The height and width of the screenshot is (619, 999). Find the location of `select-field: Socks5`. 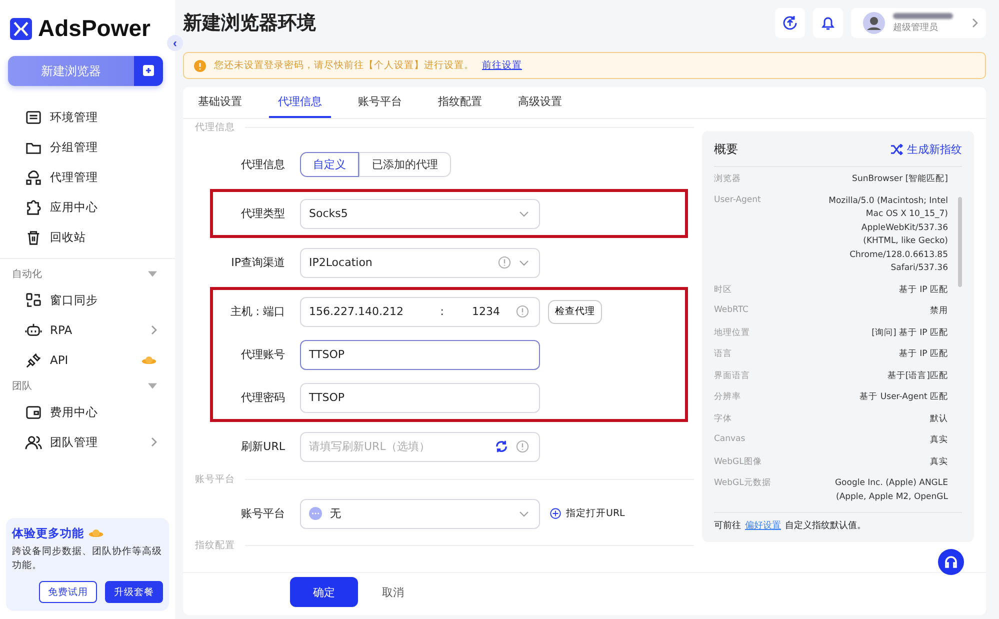

select-field: Socks5 is located at coordinates (420, 213).